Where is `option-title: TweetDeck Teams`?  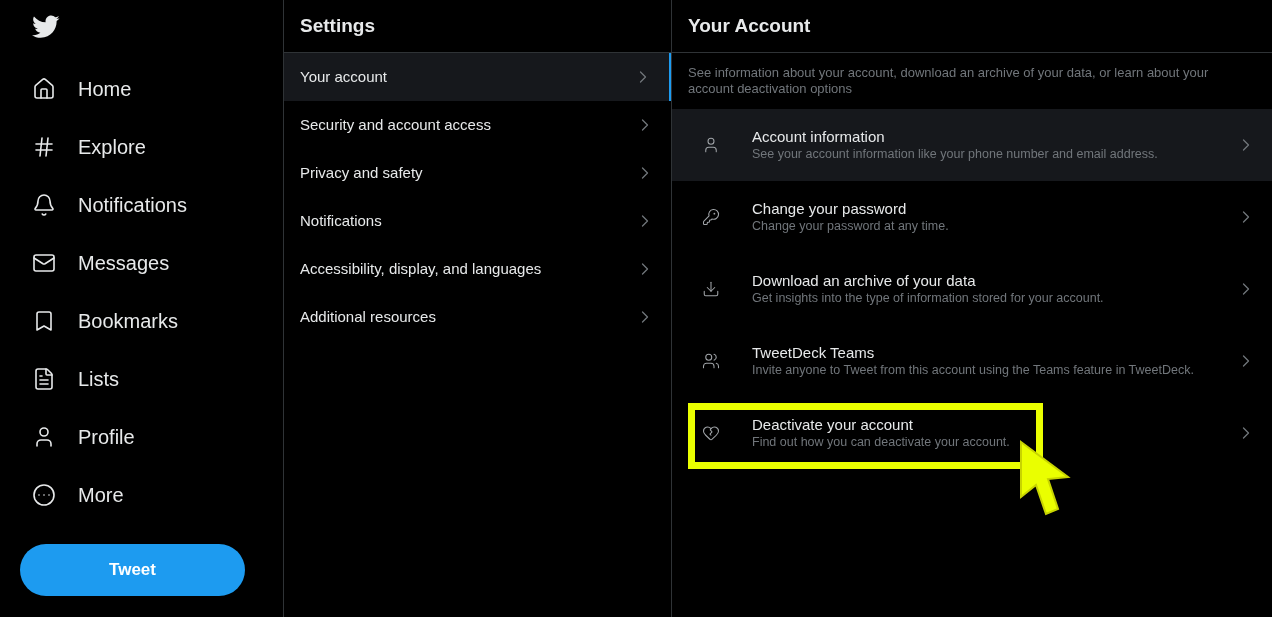 option-title: TweetDeck Teams is located at coordinates (814, 352).